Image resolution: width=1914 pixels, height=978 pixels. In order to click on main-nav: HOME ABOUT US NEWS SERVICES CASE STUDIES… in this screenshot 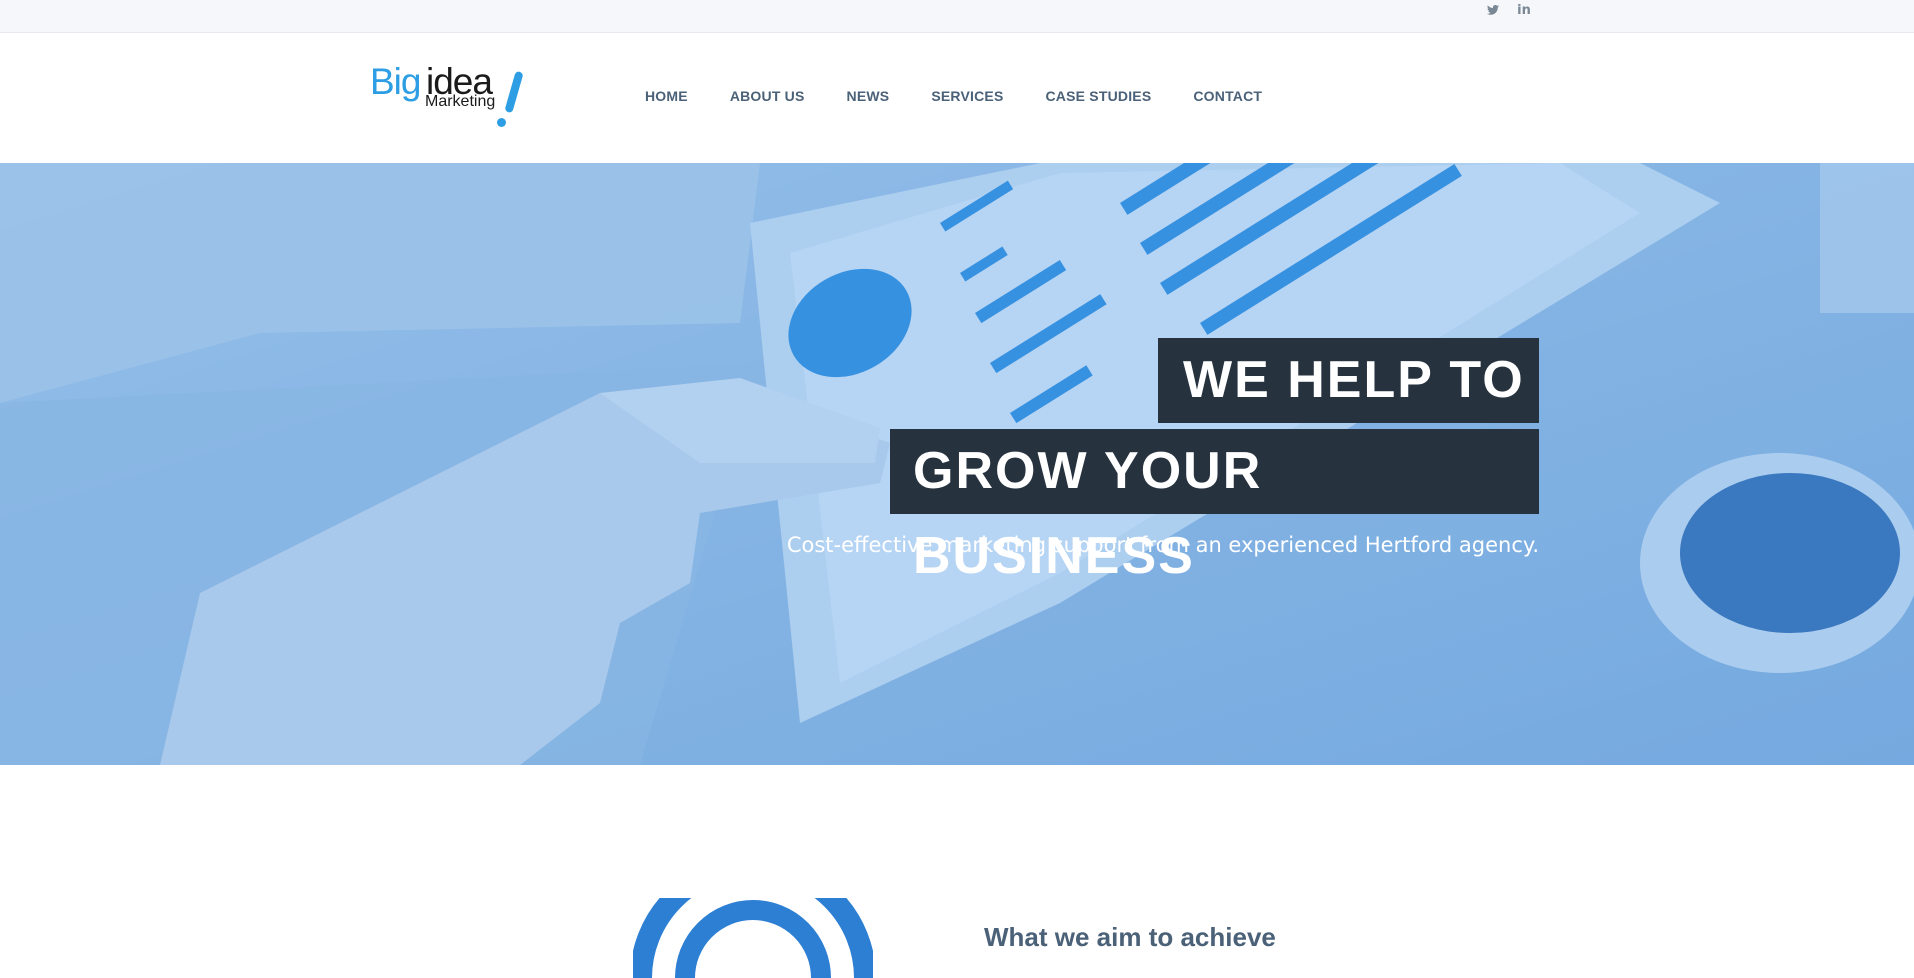, I will do `click(974, 96)`.